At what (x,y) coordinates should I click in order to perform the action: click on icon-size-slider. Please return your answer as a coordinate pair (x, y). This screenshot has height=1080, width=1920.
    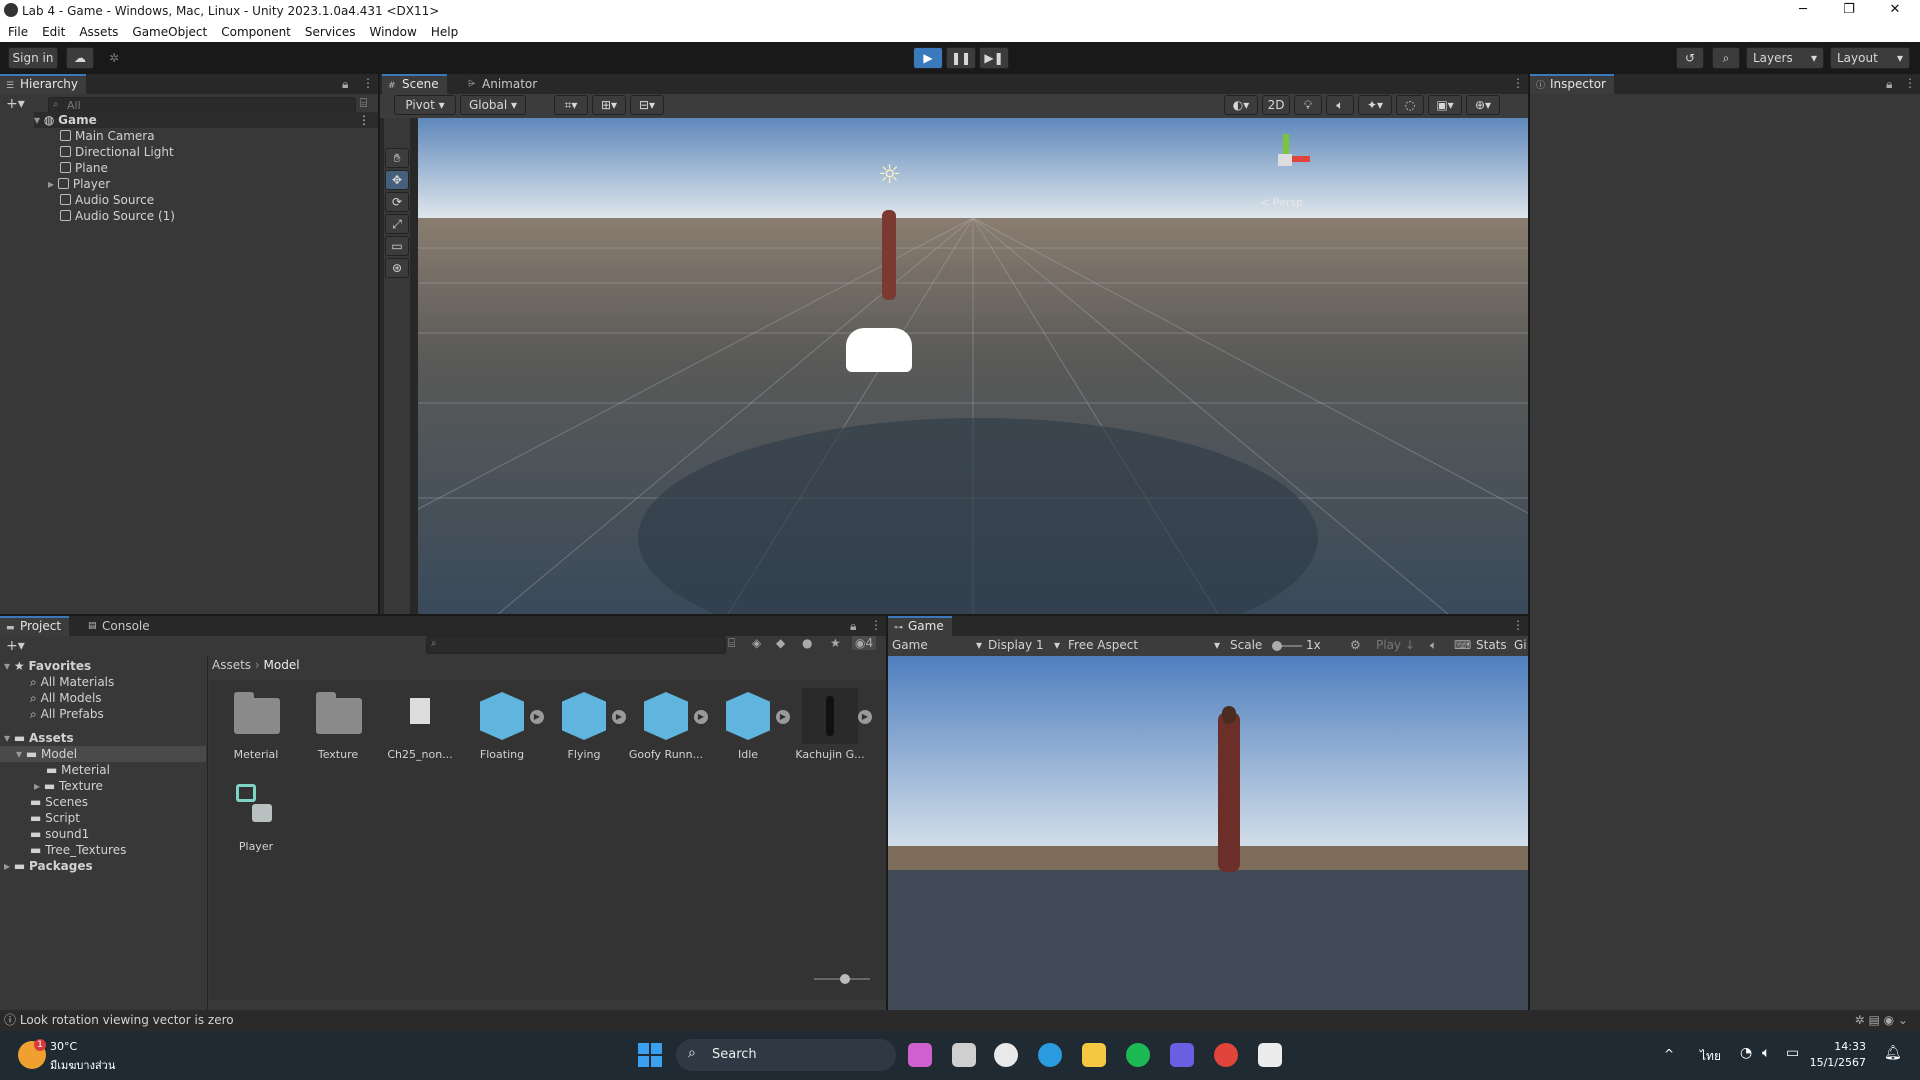
    Looking at the image, I should click on (842, 979).